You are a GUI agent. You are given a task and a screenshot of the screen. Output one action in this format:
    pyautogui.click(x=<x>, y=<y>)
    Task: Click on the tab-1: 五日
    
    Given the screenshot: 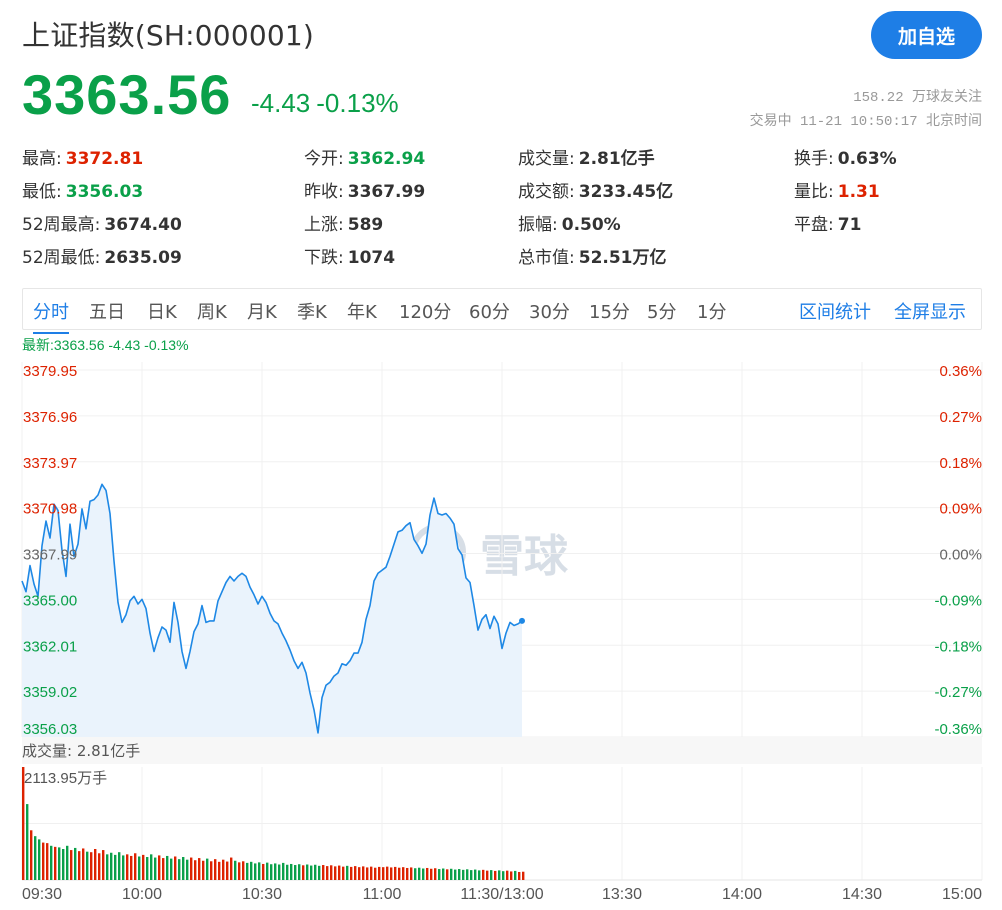 What is the action you would take?
    pyautogui.click(x=107, y=311)
    